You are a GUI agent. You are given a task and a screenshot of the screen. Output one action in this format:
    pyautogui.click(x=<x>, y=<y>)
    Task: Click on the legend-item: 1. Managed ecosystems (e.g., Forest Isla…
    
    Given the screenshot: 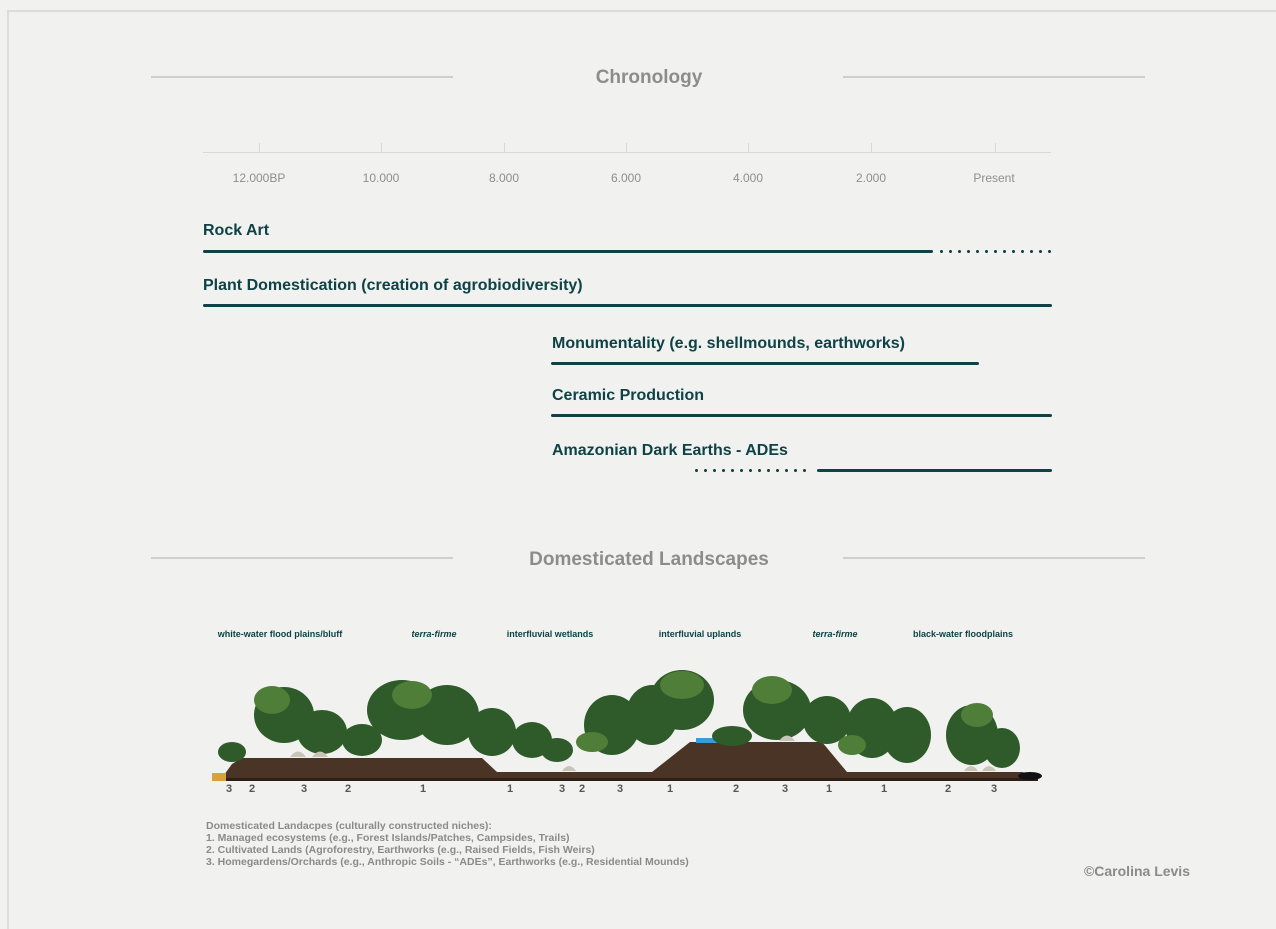 What is the action you would take?
    pyautogui.click(x=388, y=838)
    